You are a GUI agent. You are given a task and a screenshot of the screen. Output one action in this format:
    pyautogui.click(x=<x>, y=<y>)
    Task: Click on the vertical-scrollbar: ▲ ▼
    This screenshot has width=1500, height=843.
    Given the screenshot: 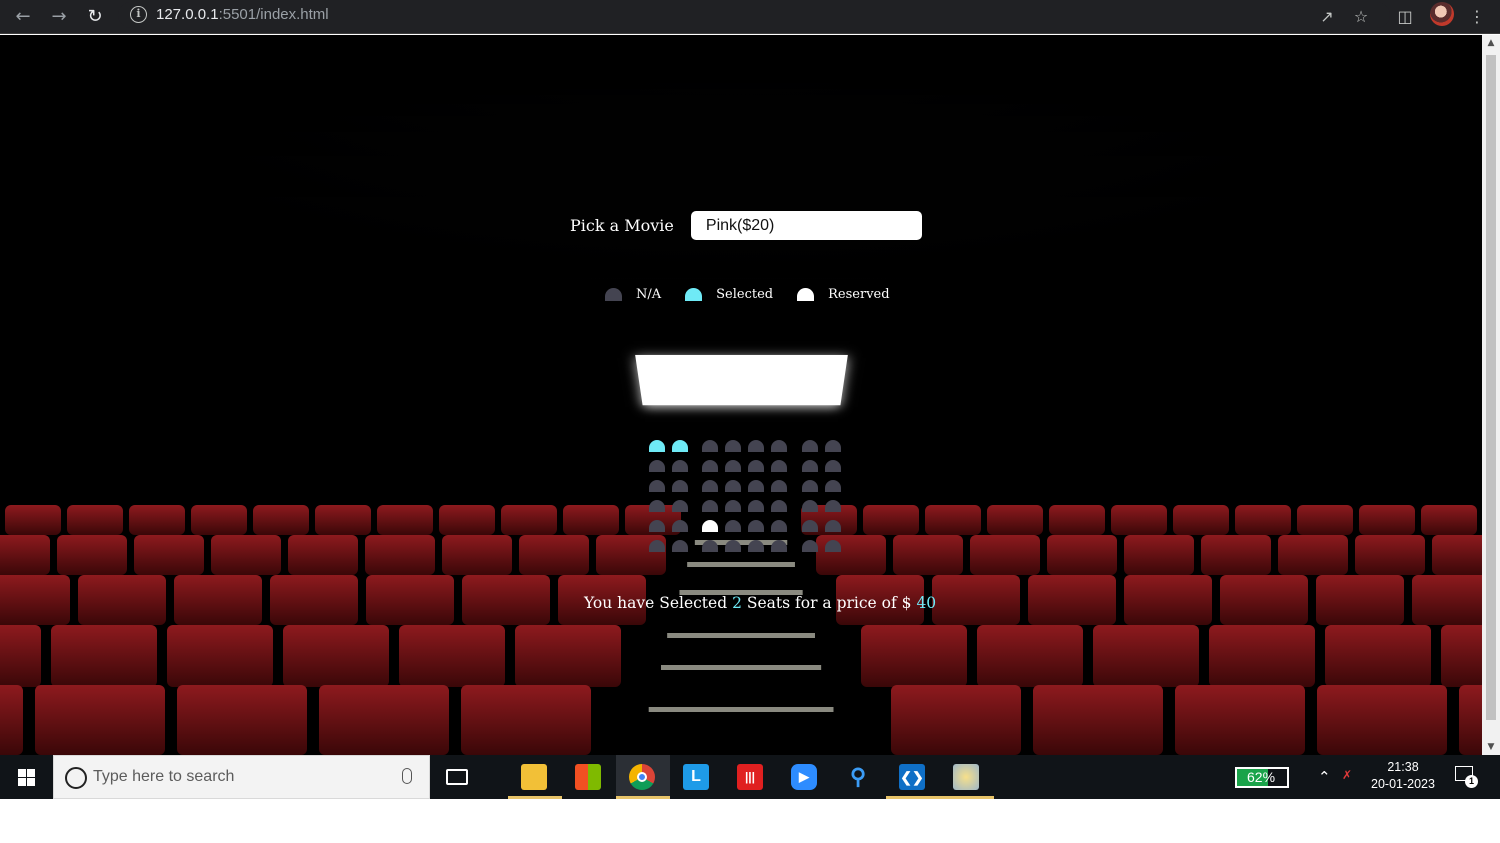 What is the action you would take?
    pyautogui.click(x=1491, y=395)
    